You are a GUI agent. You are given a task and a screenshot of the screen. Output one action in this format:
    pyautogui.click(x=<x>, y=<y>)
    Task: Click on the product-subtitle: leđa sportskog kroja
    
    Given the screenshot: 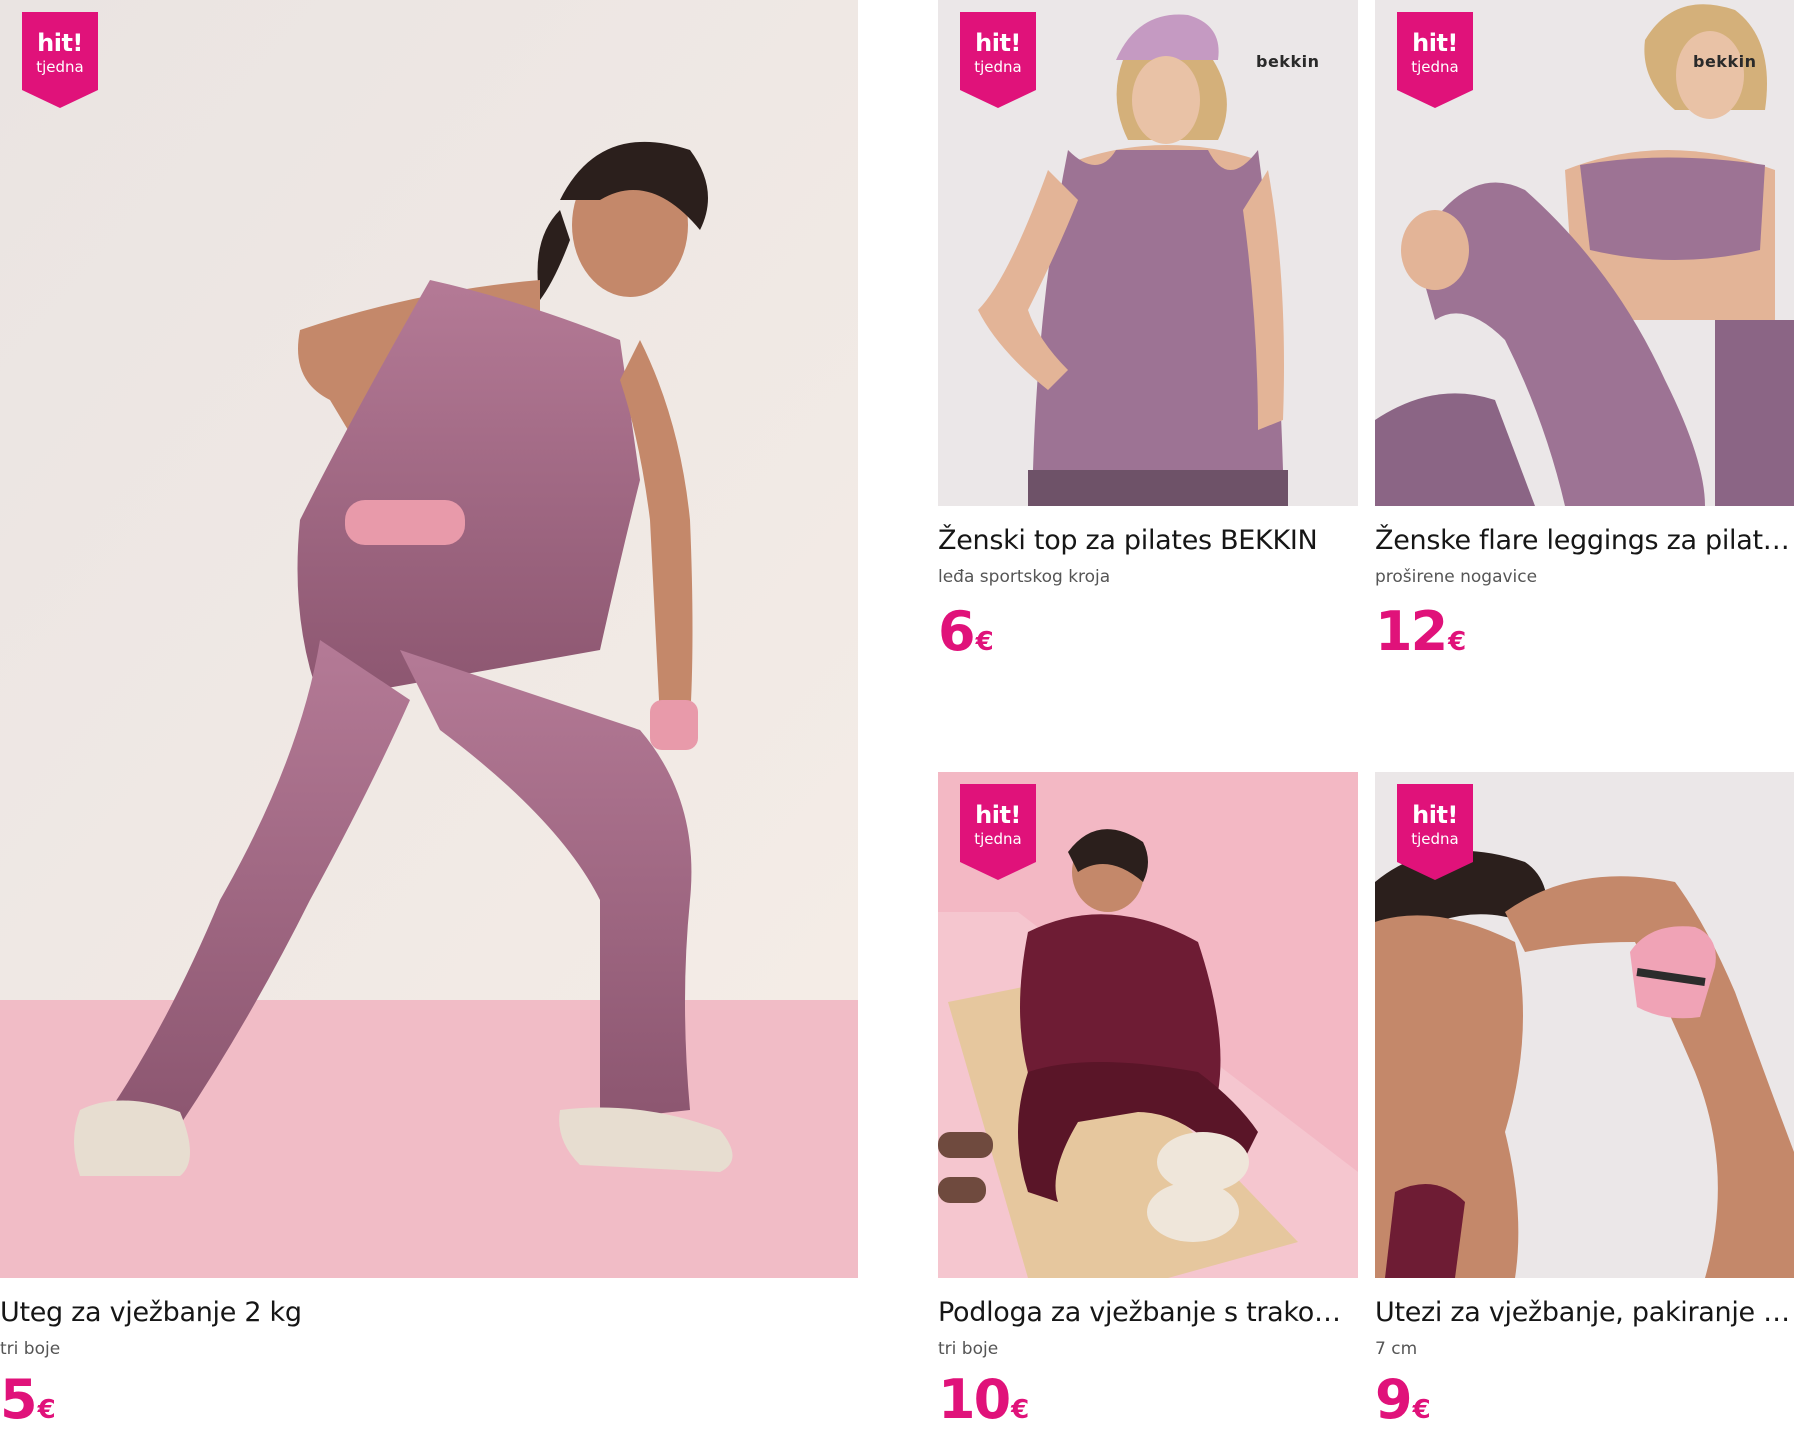 What is the action you would take?
    pyautogui.click(x=1024, y=577)
    